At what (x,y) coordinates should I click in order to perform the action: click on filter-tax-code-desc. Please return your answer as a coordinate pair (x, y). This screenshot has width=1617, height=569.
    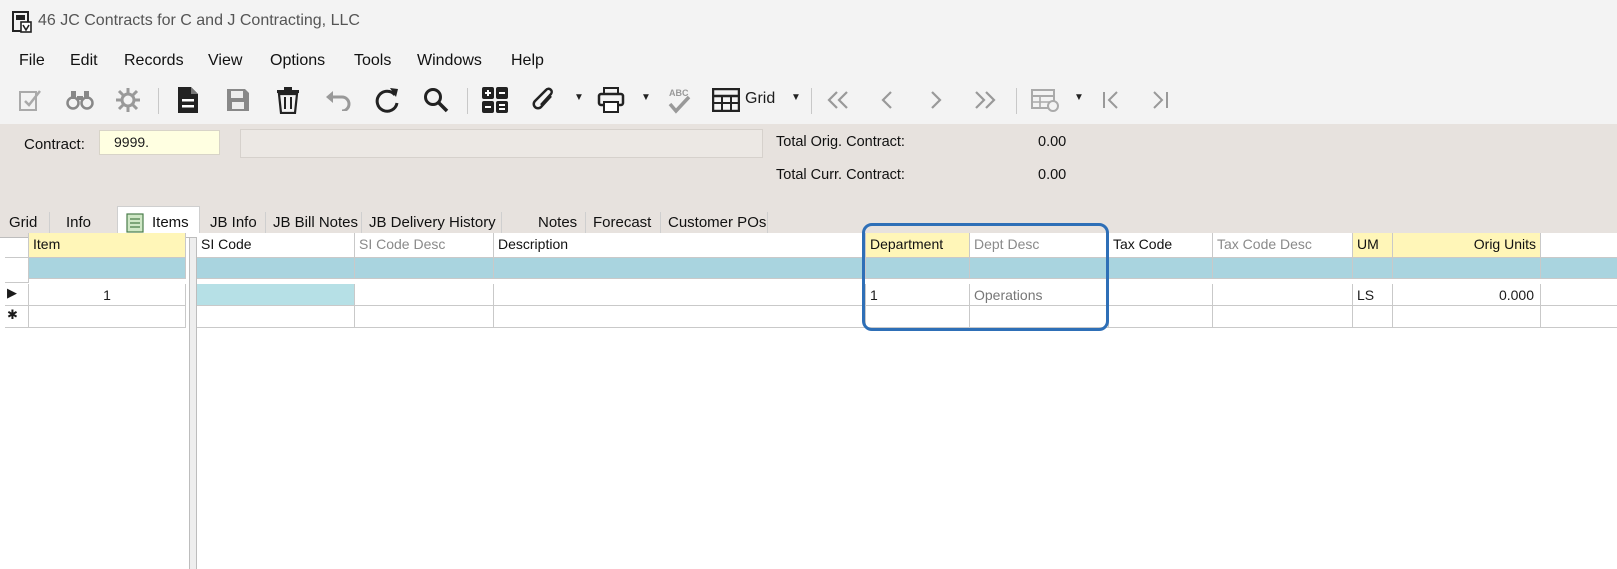
    Looking at the image, I should click on (1283, 268).